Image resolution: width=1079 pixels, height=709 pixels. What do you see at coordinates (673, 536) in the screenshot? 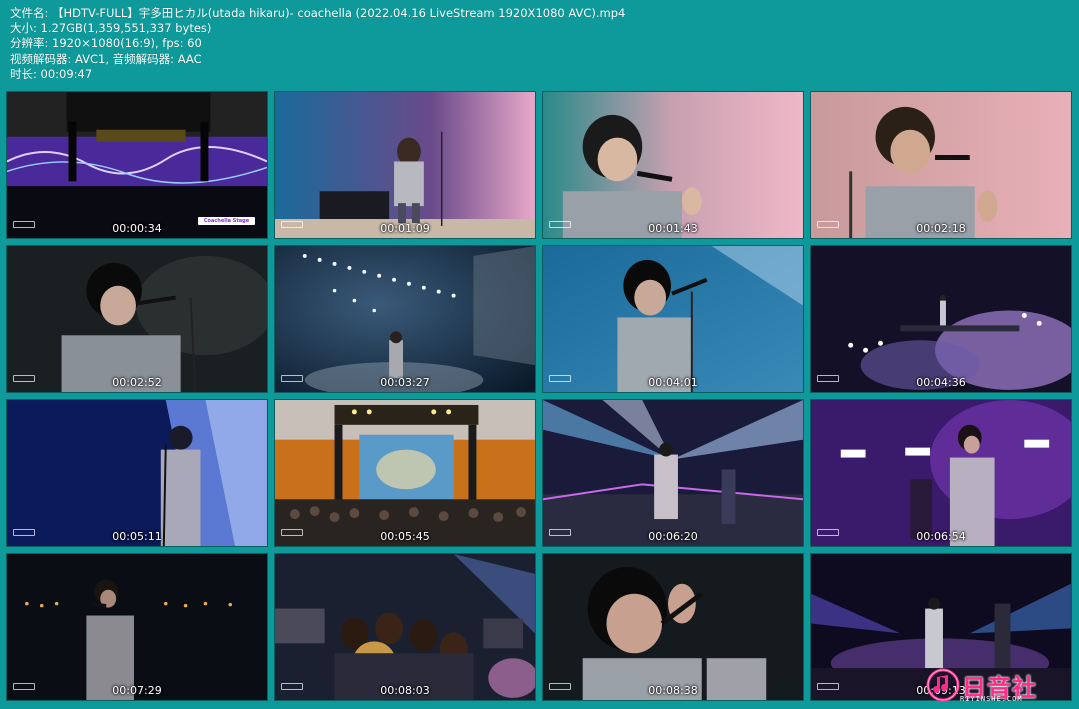
I see `timestamp: 00:06:20` at bounding box center [673, 536].